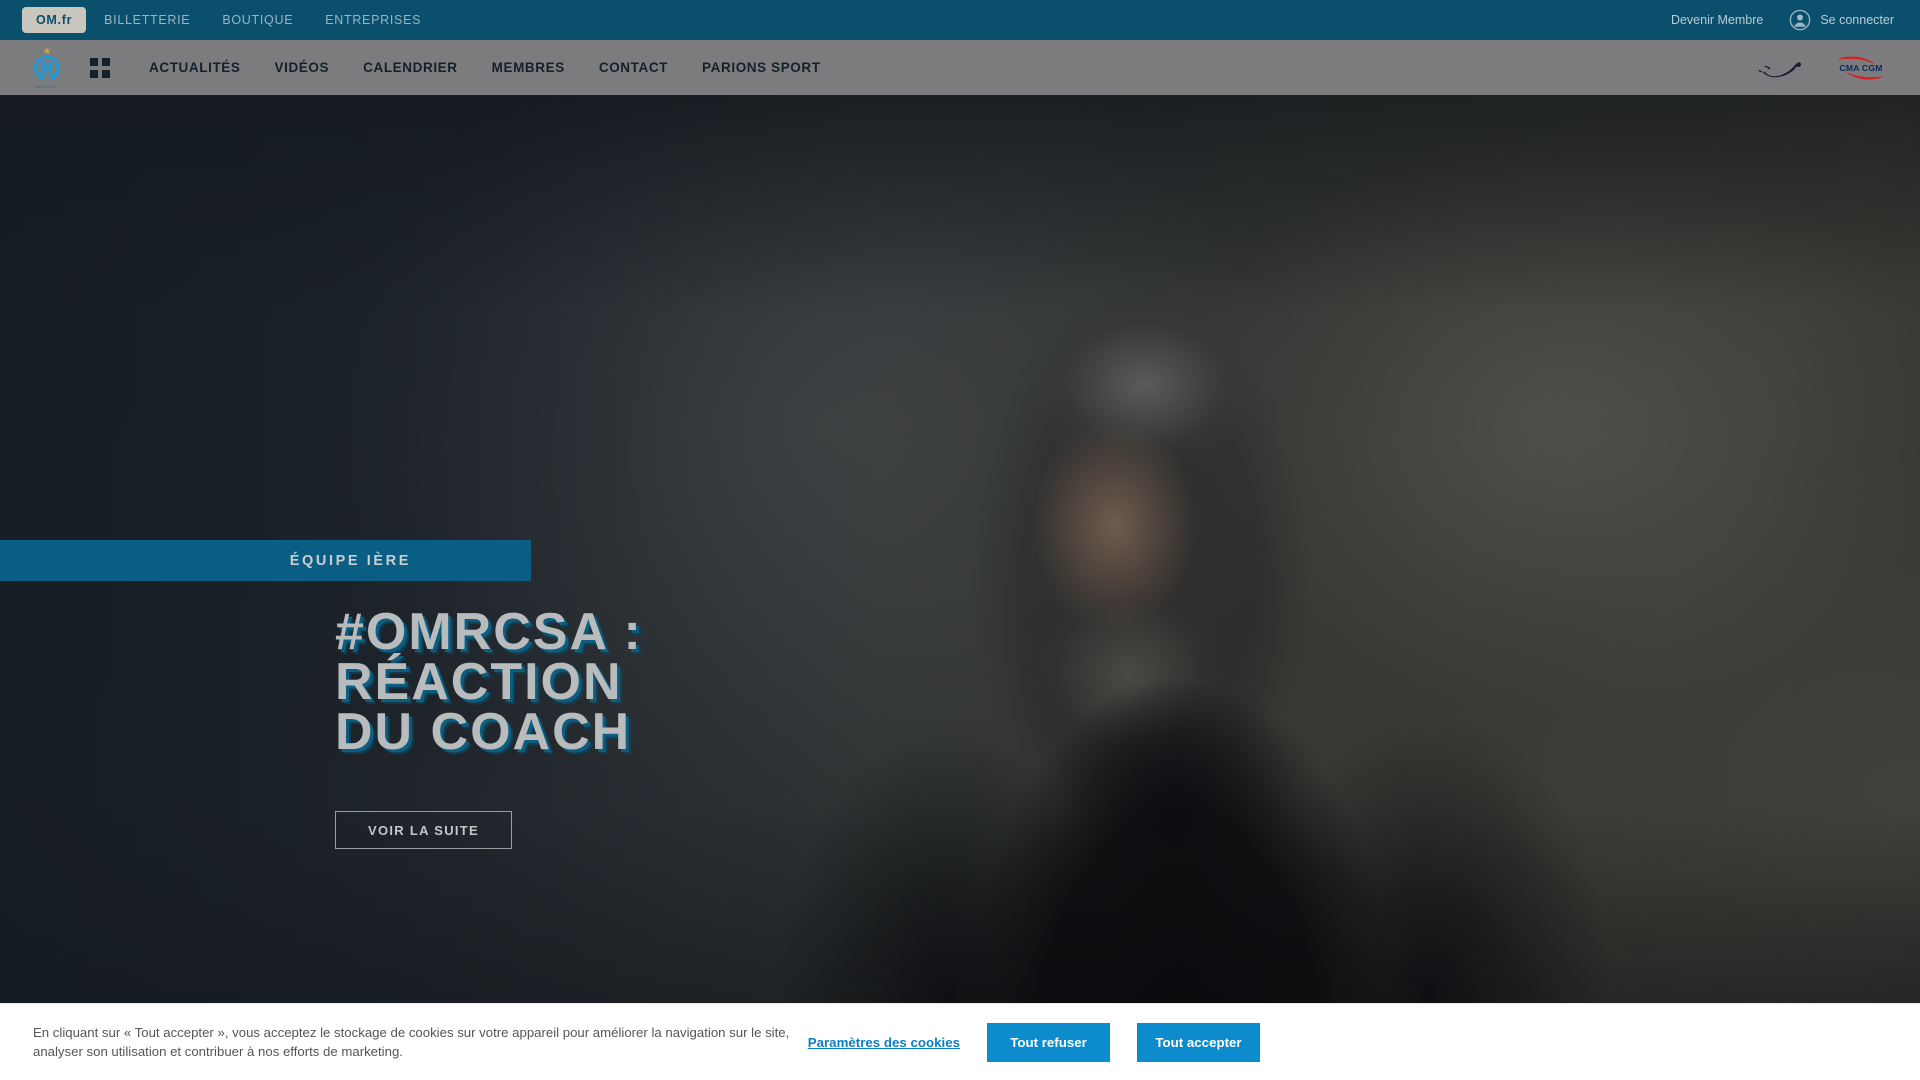  I want to click on svg-text: CMA CGM, so click(1860, 68).